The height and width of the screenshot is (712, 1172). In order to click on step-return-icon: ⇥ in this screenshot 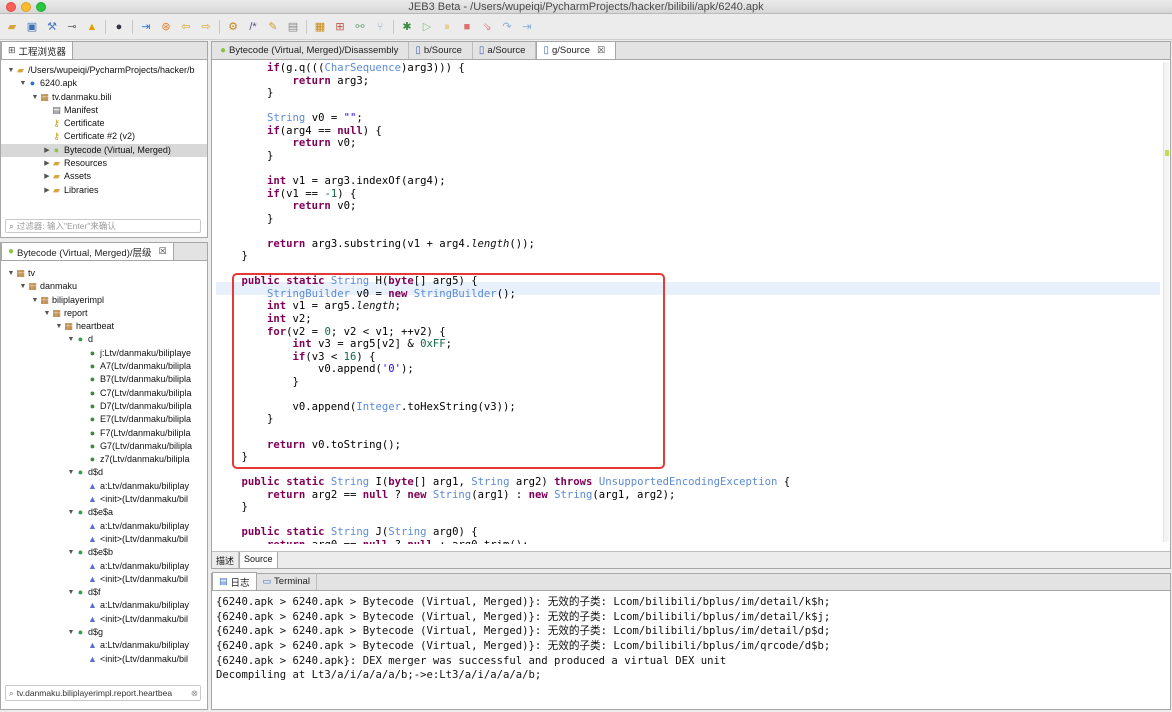, I will do `click(527, 27)`.